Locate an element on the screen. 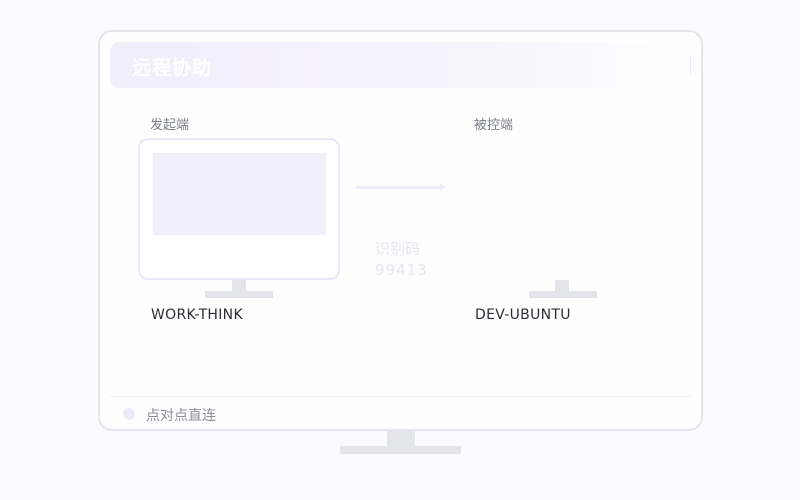 The width and height of the screenshot is (800, 500). initiator-screen-content is located at coordinates (239, 194).